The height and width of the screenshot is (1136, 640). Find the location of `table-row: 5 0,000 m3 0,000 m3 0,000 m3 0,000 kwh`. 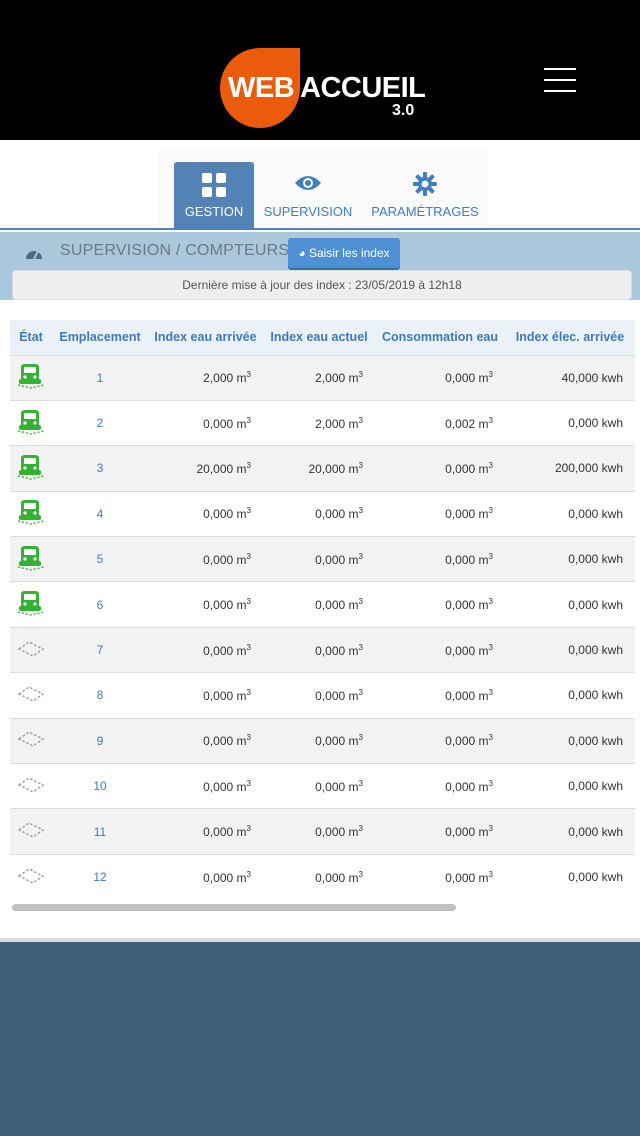

table-row: 5 0,000 m3 0,000 m3 0,000 m3 0,000 kwh is located at coordinates (322, 559).